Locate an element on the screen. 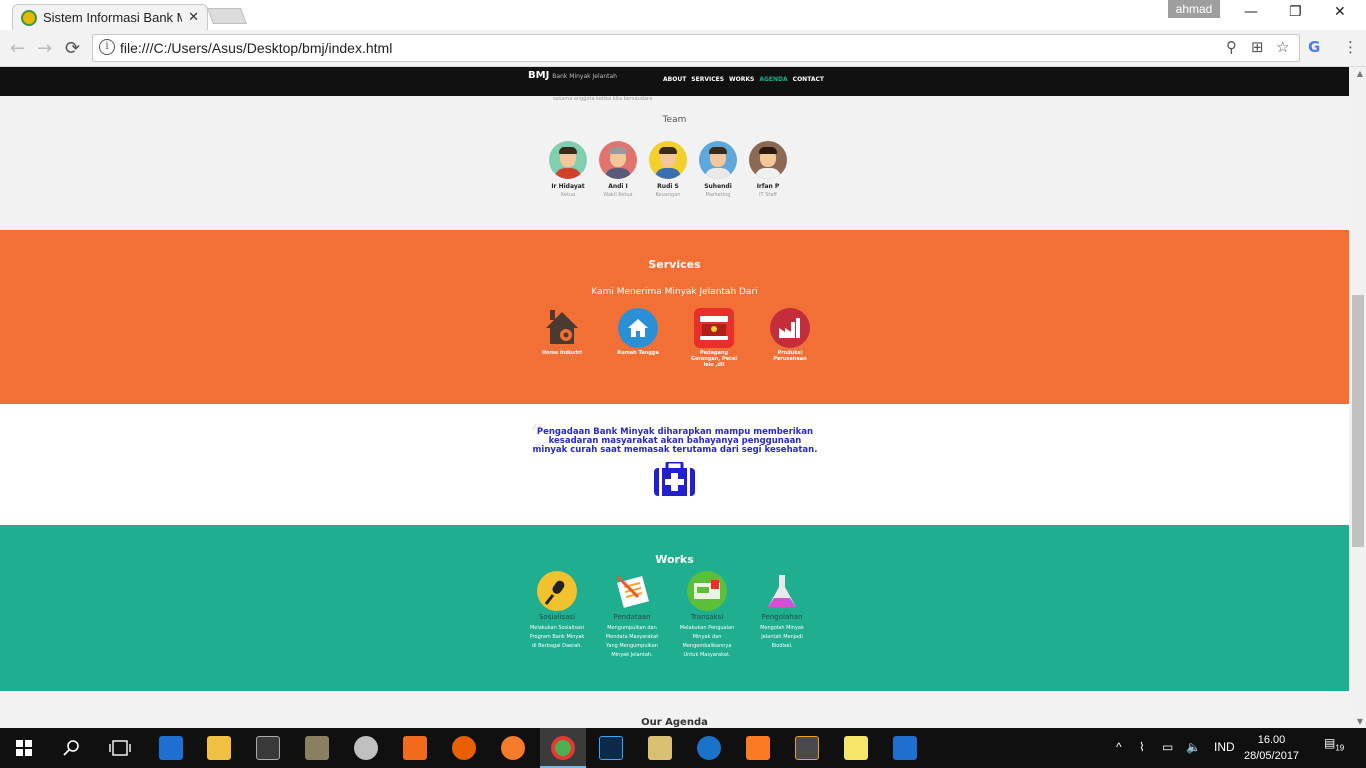  zoom-icon: ⚲ is located at coordinates (1231, 47).